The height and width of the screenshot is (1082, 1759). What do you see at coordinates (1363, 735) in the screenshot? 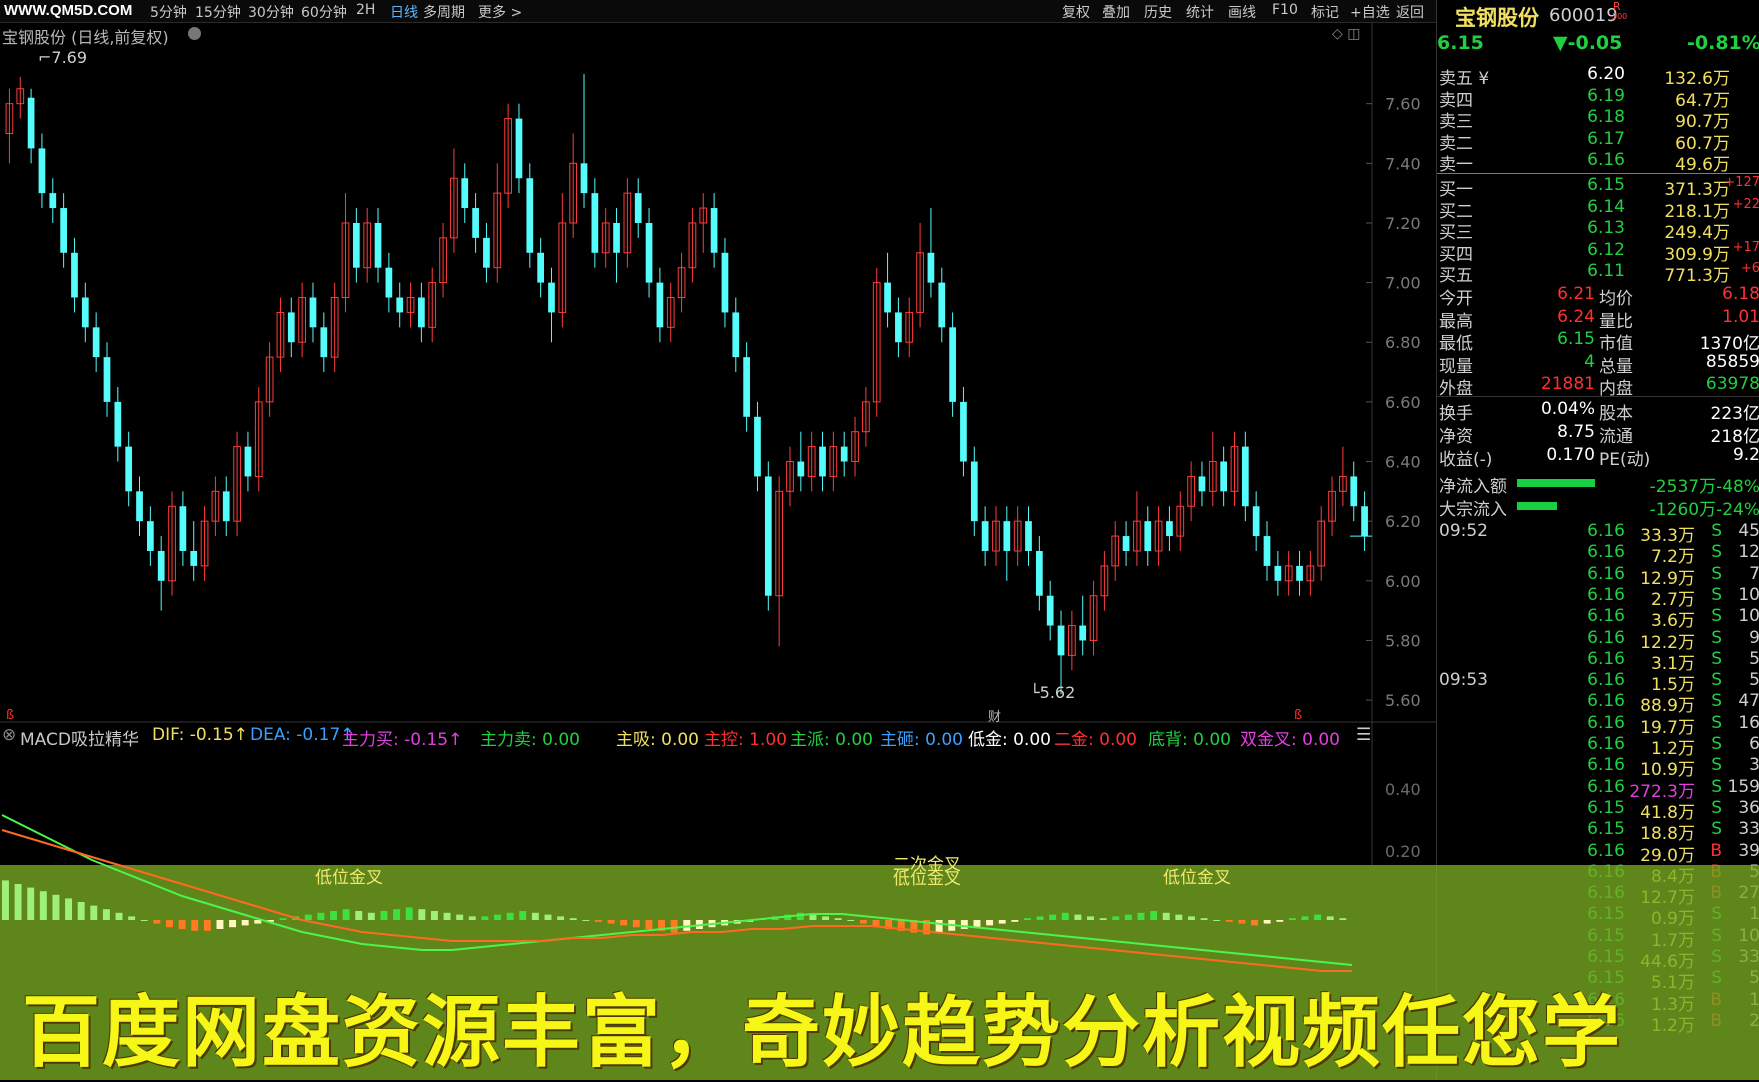
I see `indicator-menu-icon: ☰` at bounding box center [1363, 735].